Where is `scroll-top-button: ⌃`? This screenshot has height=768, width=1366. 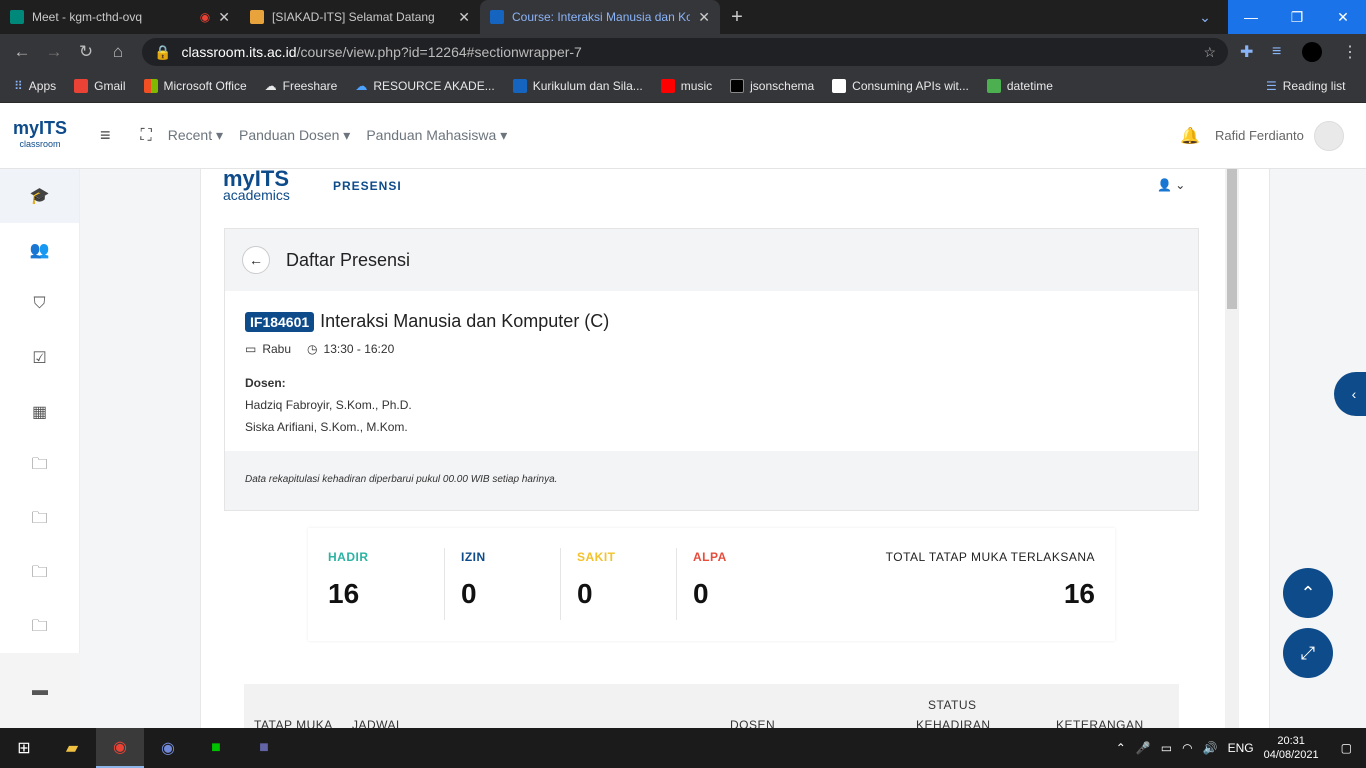 scroll-top-button: ⌃ is located at coordinates (1308, 593).